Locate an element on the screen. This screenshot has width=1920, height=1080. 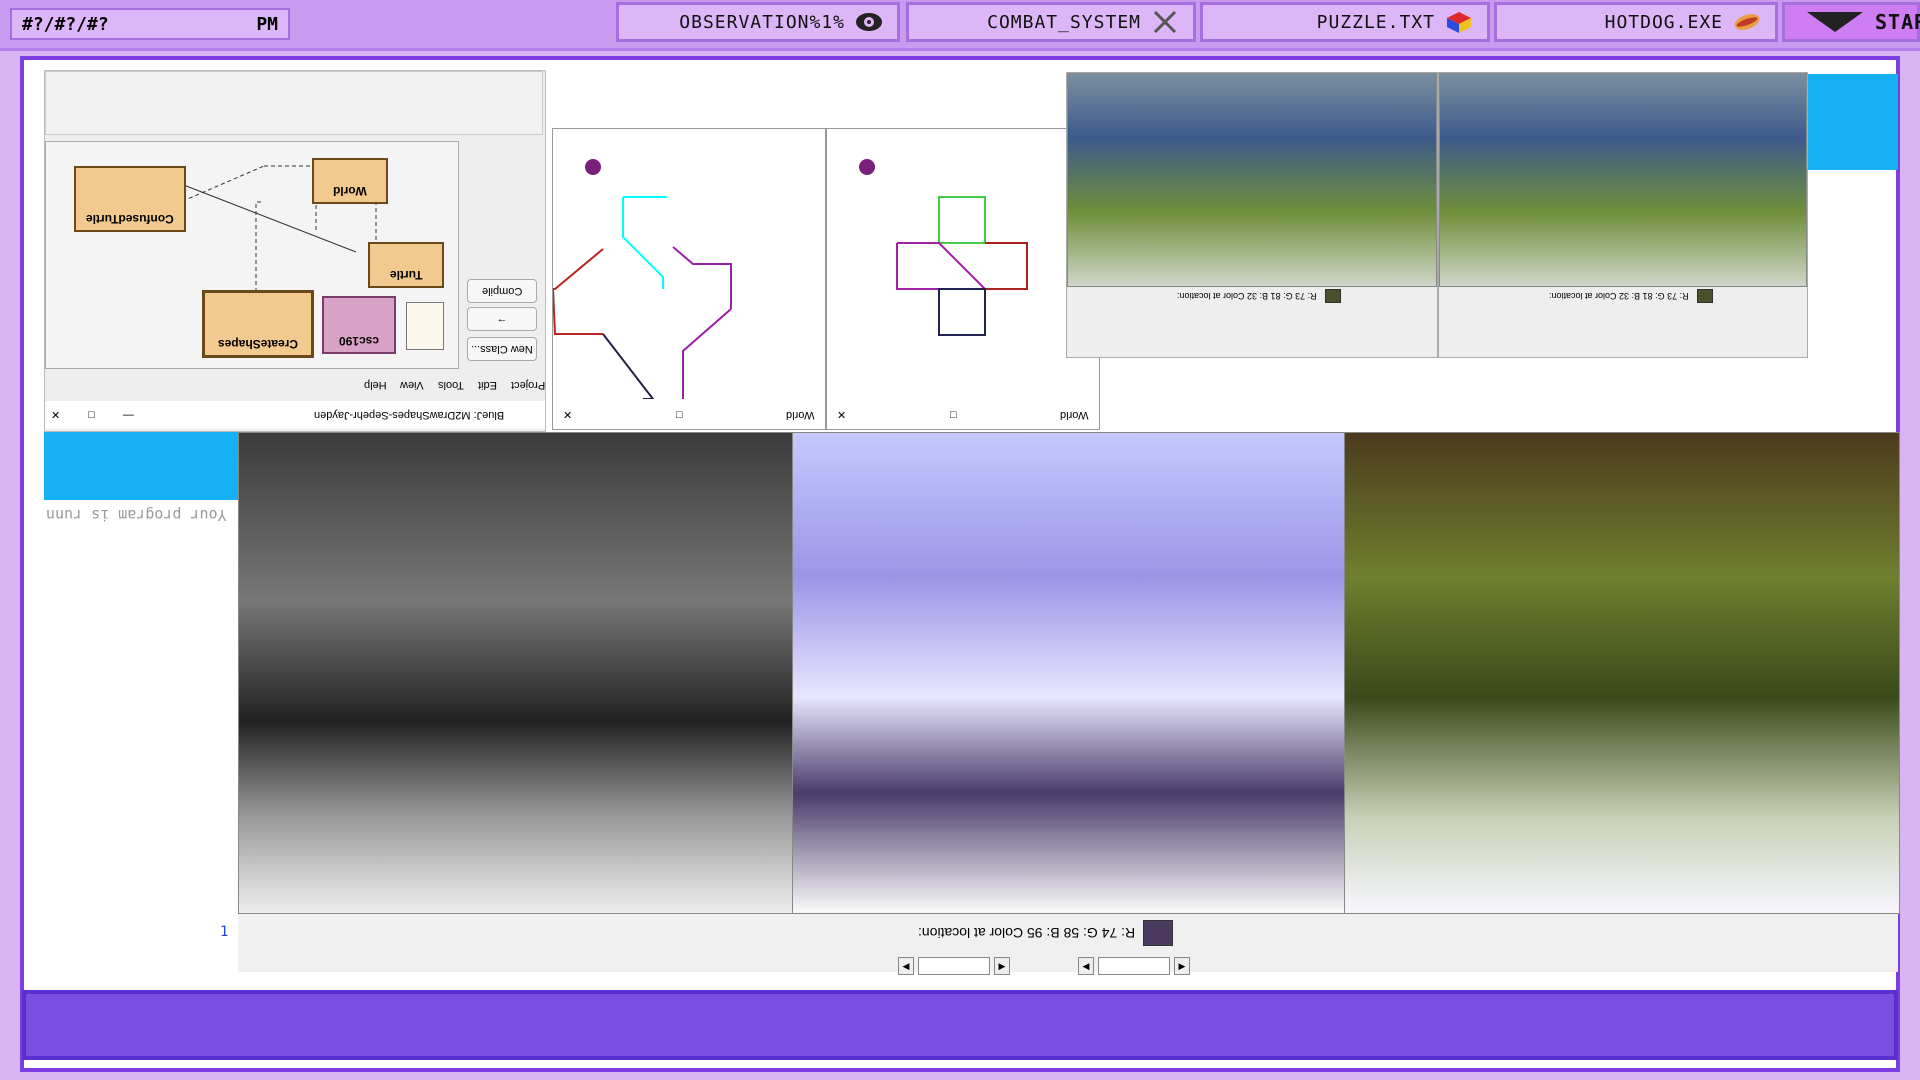
world-window-1: ✕ □ World is located at coordinates (689, 279).